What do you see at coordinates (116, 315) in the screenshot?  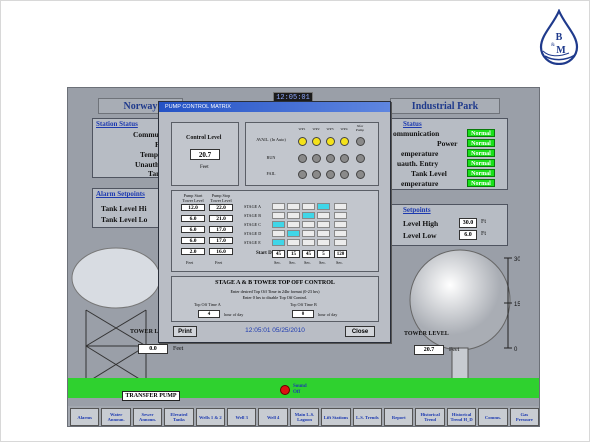 I see `left-water-tower-icon` at bounding box center [116, 315].